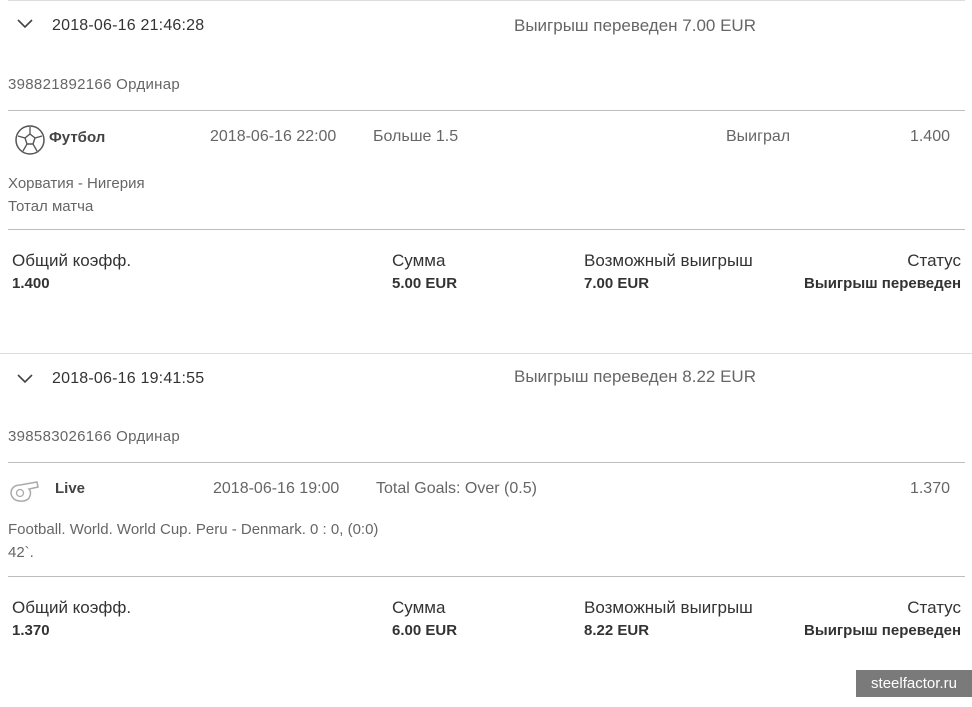 Image resolution: width=972 pixels, height=707 pixels. I want to click on bet-id: 398821892166 Ординар, so click(94, 84).